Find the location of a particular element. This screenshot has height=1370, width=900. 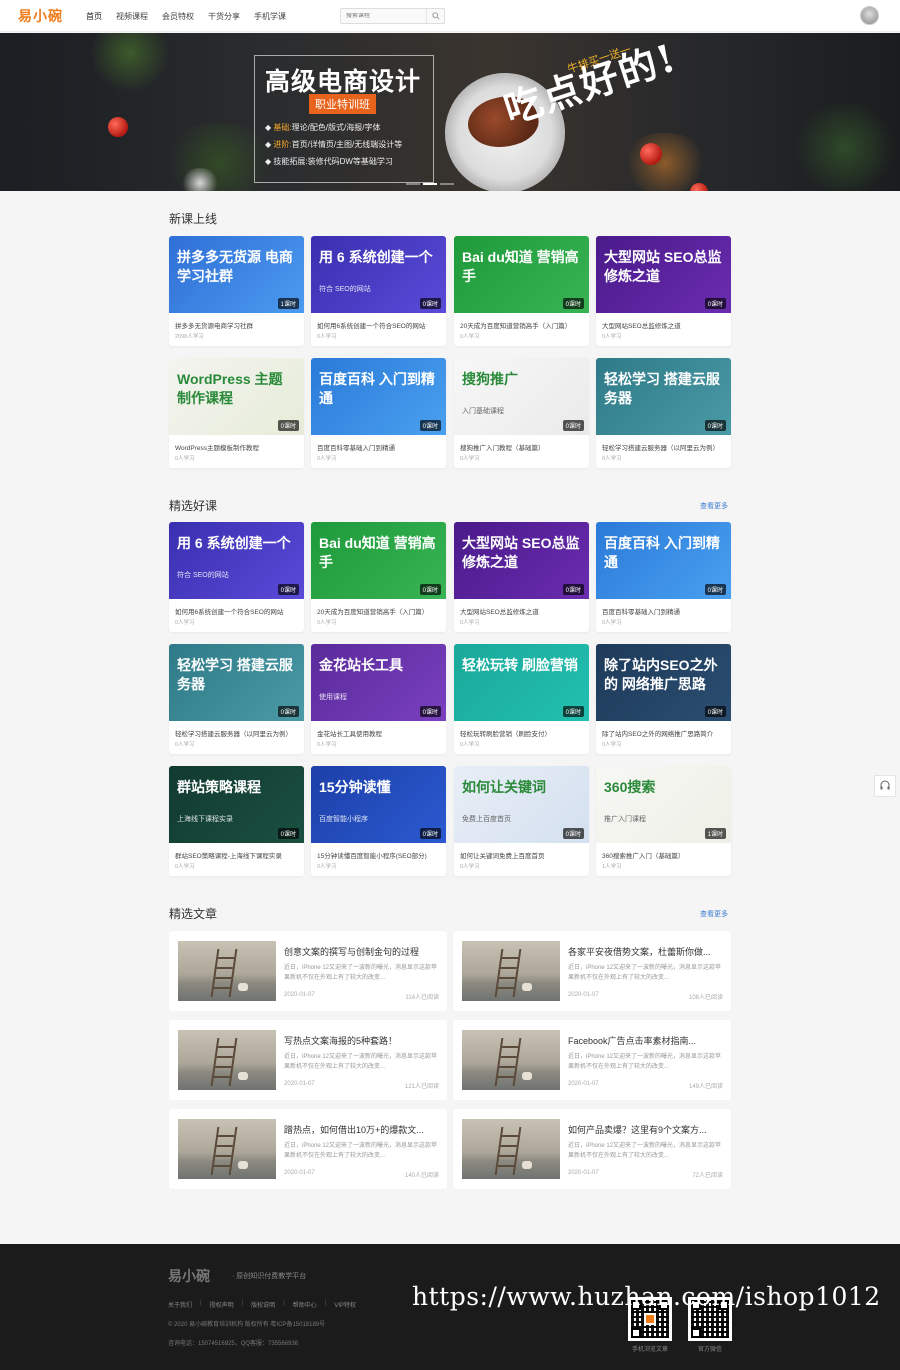

course-card: 搜狗推广 入门基础课程 0课时 搜狗推广入门教程（基础篇） 0人学习 is located at coordinates (521, 413).